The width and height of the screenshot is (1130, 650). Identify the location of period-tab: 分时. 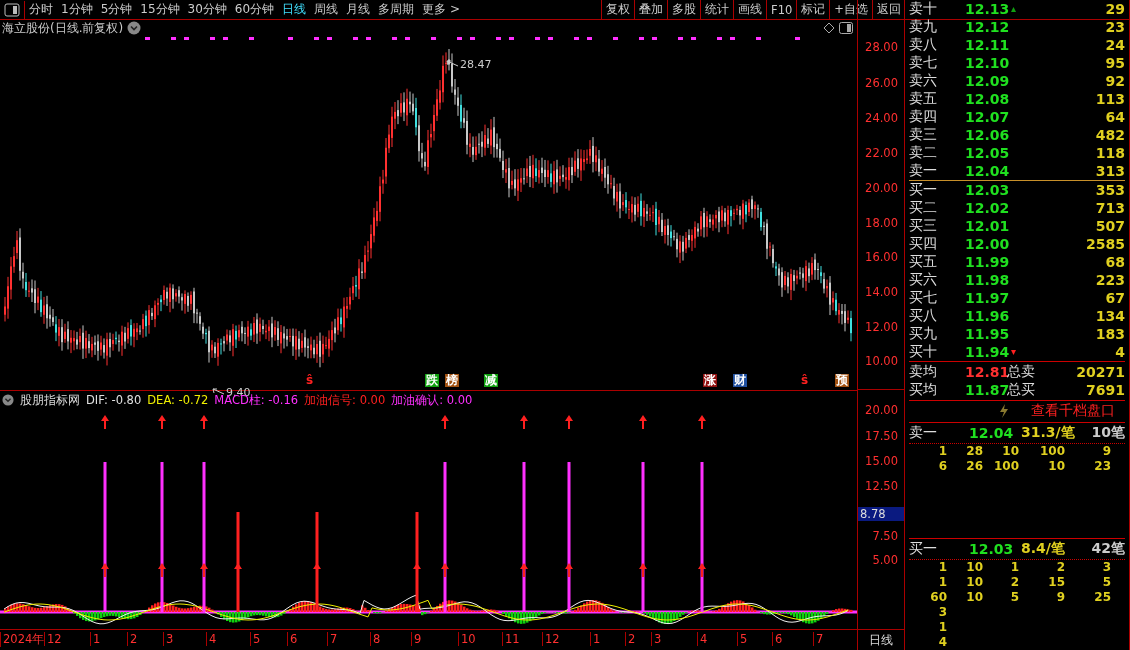
(41, 9).